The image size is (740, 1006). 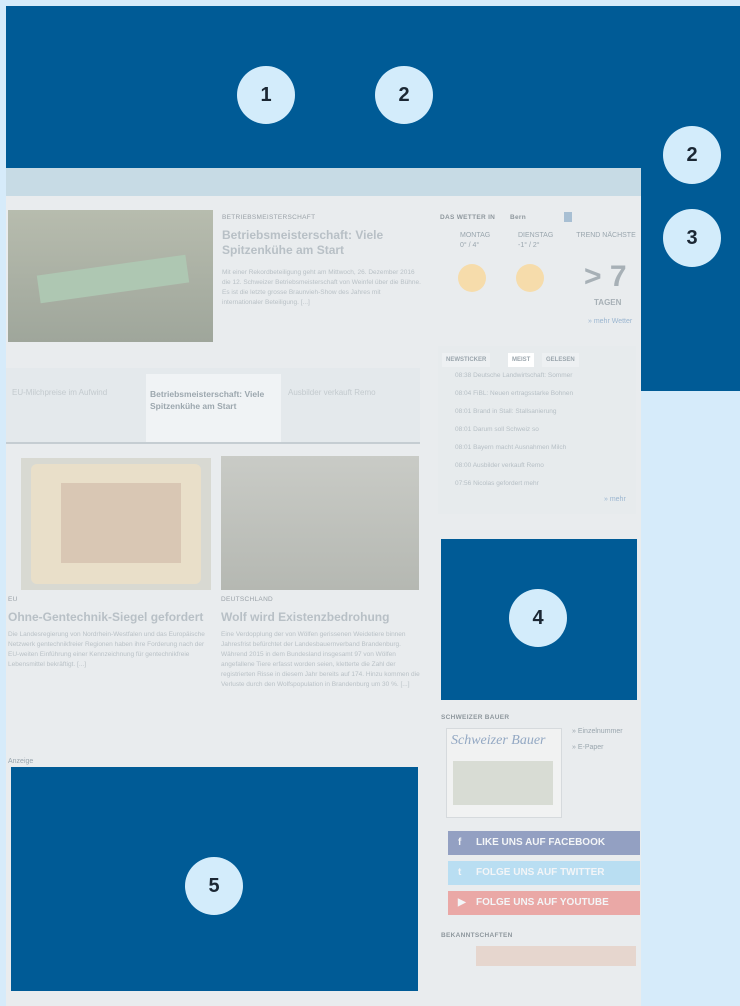 What do you see at coordinates (605, 276) in the screenshot?
I see `weather-outlook-value: > 7` at bounding box center [605, 276].